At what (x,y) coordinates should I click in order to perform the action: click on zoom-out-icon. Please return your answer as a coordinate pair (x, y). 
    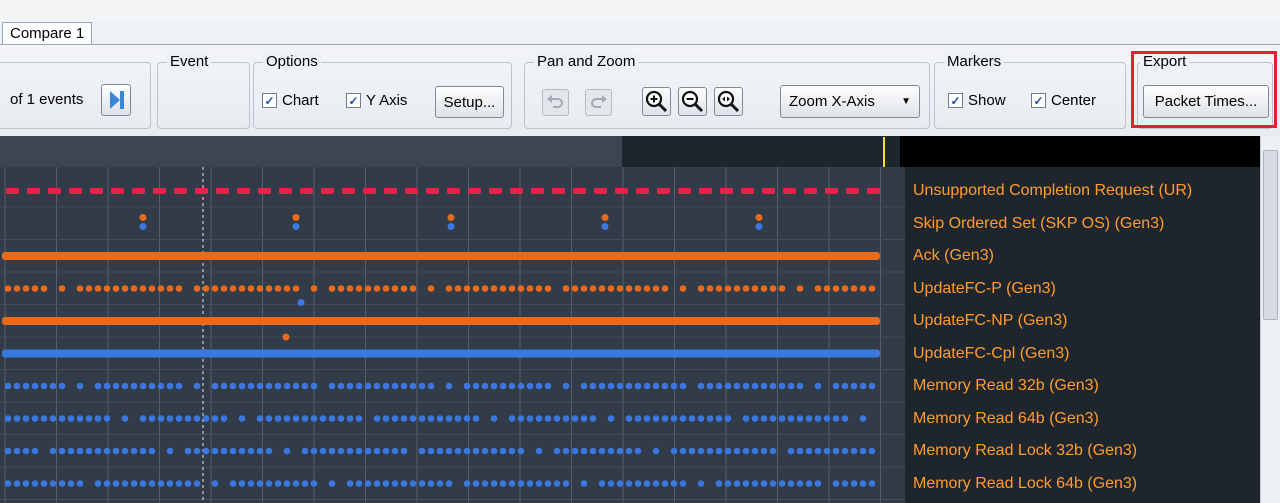
    Looking at the image, I should click on (692, 101).